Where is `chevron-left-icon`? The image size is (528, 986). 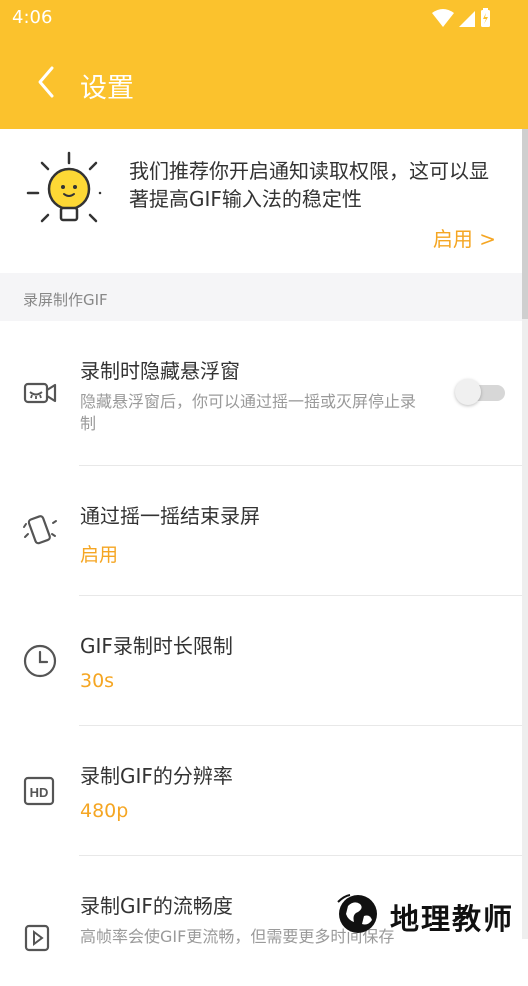 chevron-left-icon is located at coordinates (46, 82).